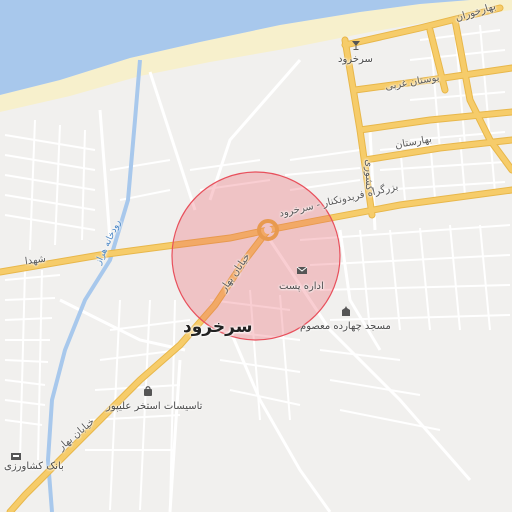 This screenshot has height=512, width=512. What do you see at coordinates (301, 286) in the screenshot?
I see `post-office-label: اداره پست` at bounding box center [301, 286].